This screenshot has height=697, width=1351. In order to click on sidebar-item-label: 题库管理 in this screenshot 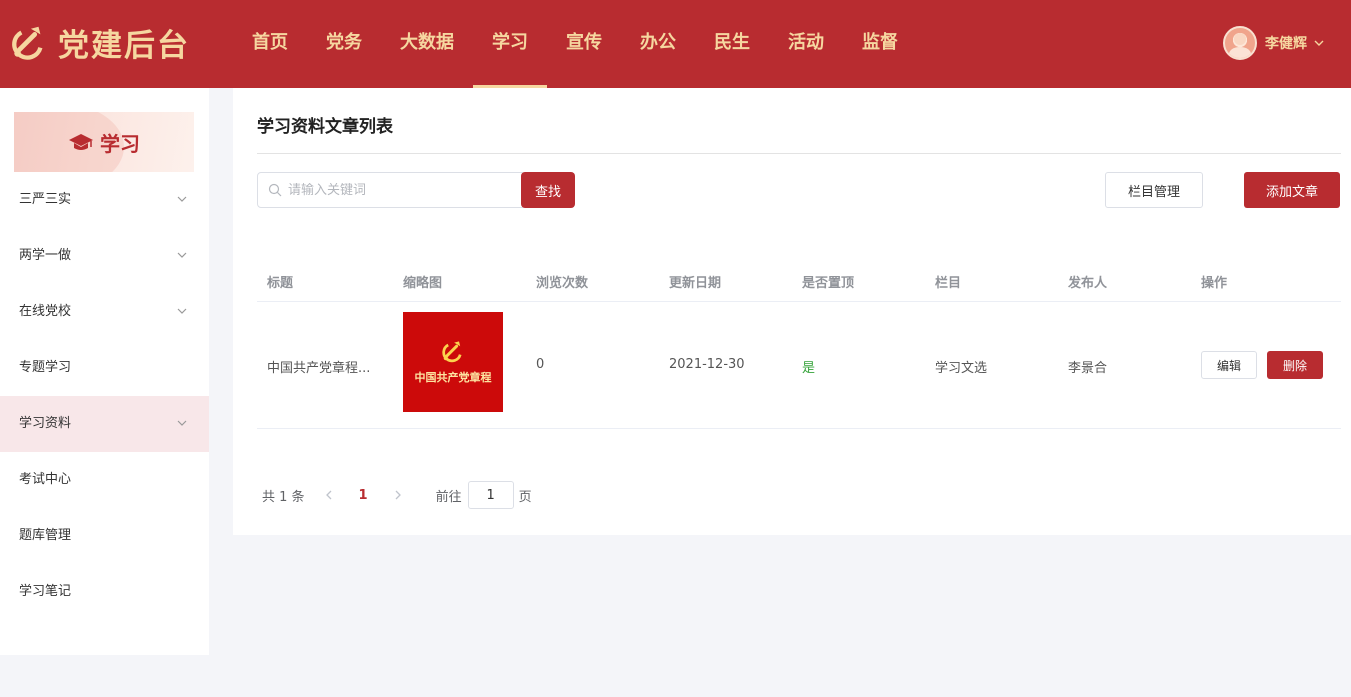, I will do `click(45, 535)`.